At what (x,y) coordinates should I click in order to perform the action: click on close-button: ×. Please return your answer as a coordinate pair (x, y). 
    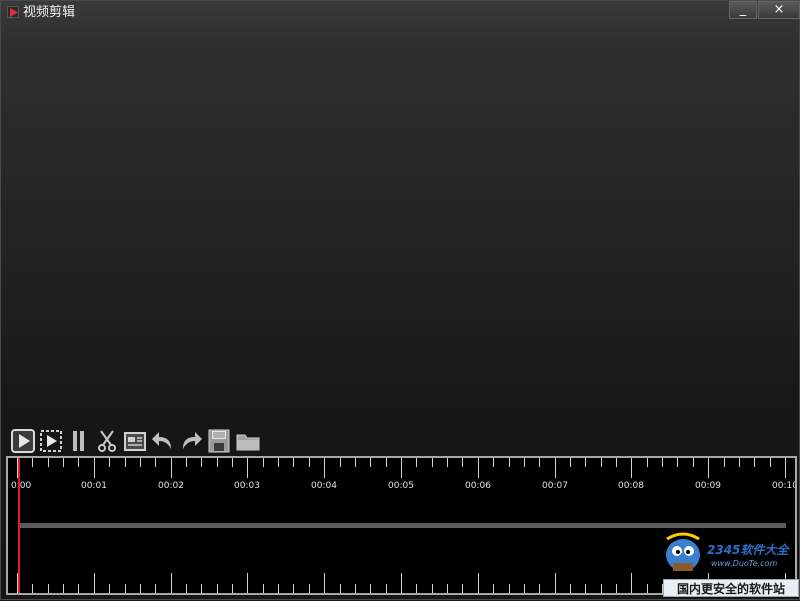
    Looking at the image, I should click on (779, 10).